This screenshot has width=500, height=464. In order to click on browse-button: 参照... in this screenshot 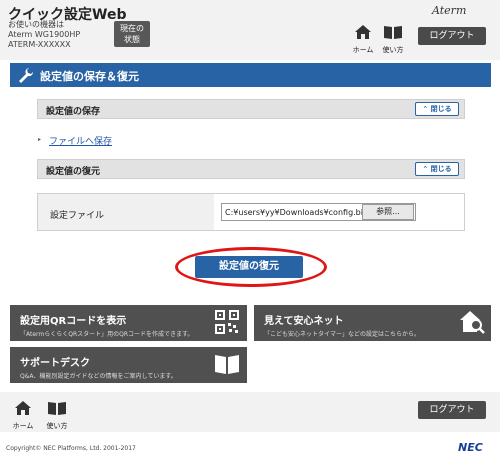, I will do `click(388, 212)`.